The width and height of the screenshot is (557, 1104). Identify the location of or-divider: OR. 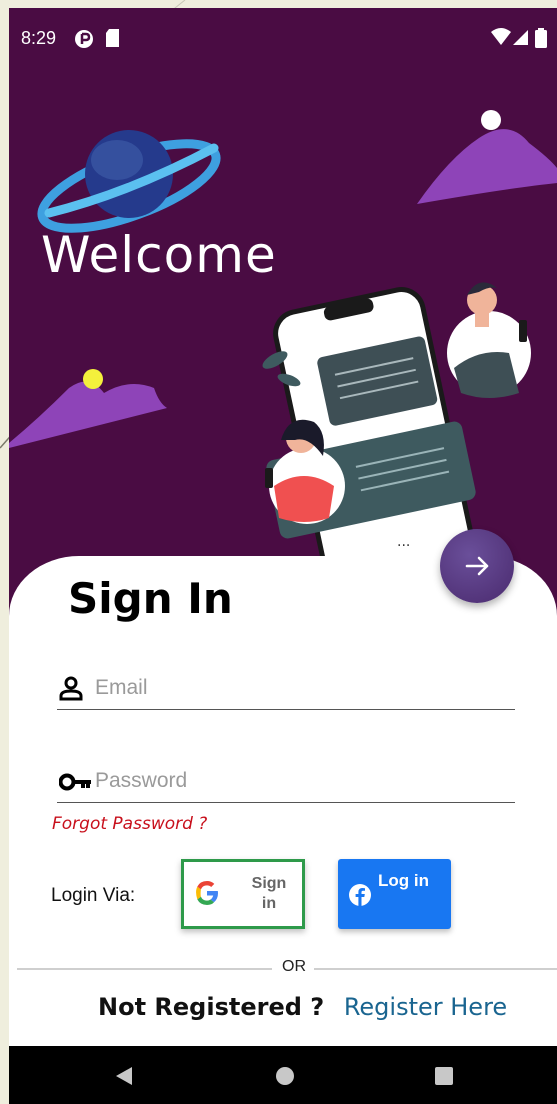
(287, 968).